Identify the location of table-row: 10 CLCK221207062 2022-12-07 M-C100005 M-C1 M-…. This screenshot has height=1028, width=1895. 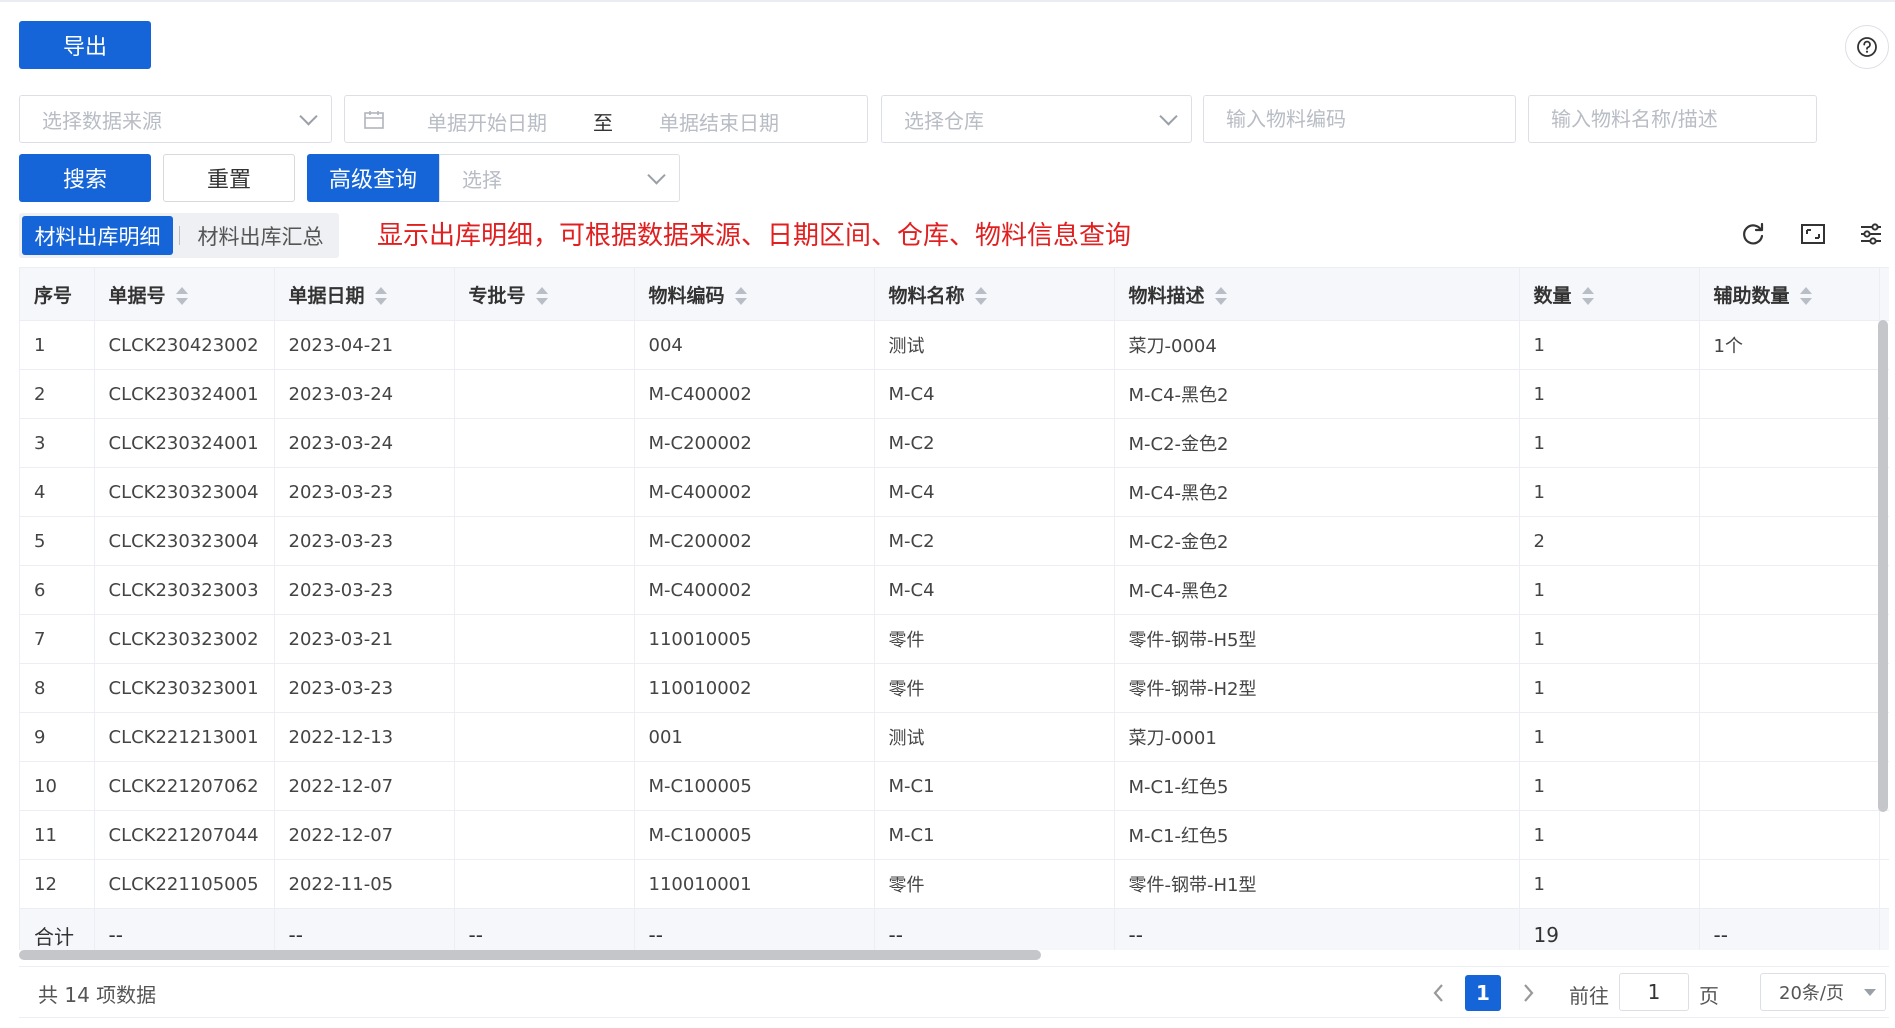
(954, 786).